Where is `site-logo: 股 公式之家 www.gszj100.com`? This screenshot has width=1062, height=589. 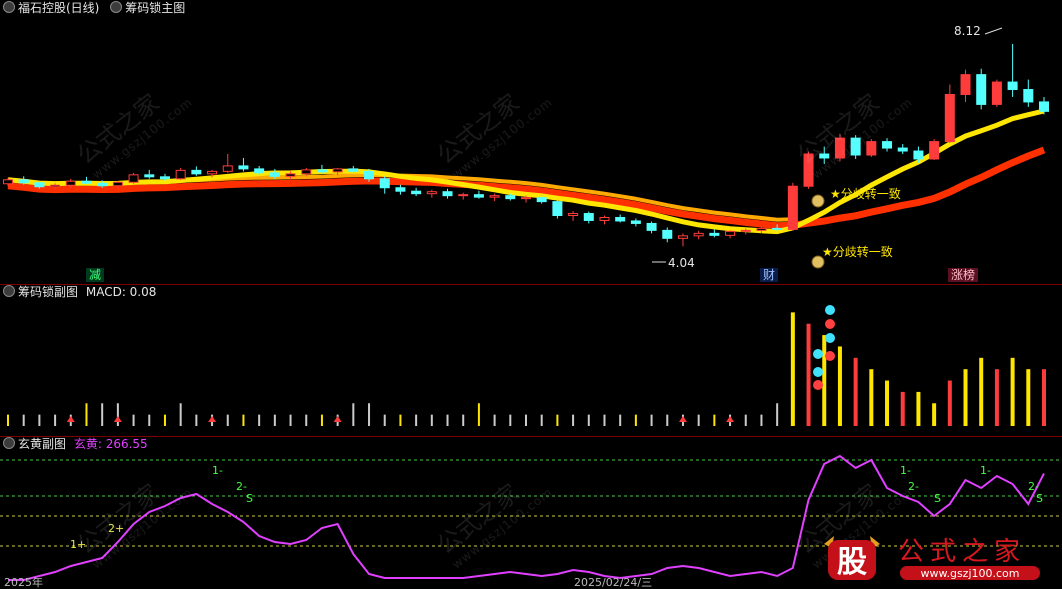 site-logo: 股 公式之家 www.gszj100.com is located at coordinates (936, 559).